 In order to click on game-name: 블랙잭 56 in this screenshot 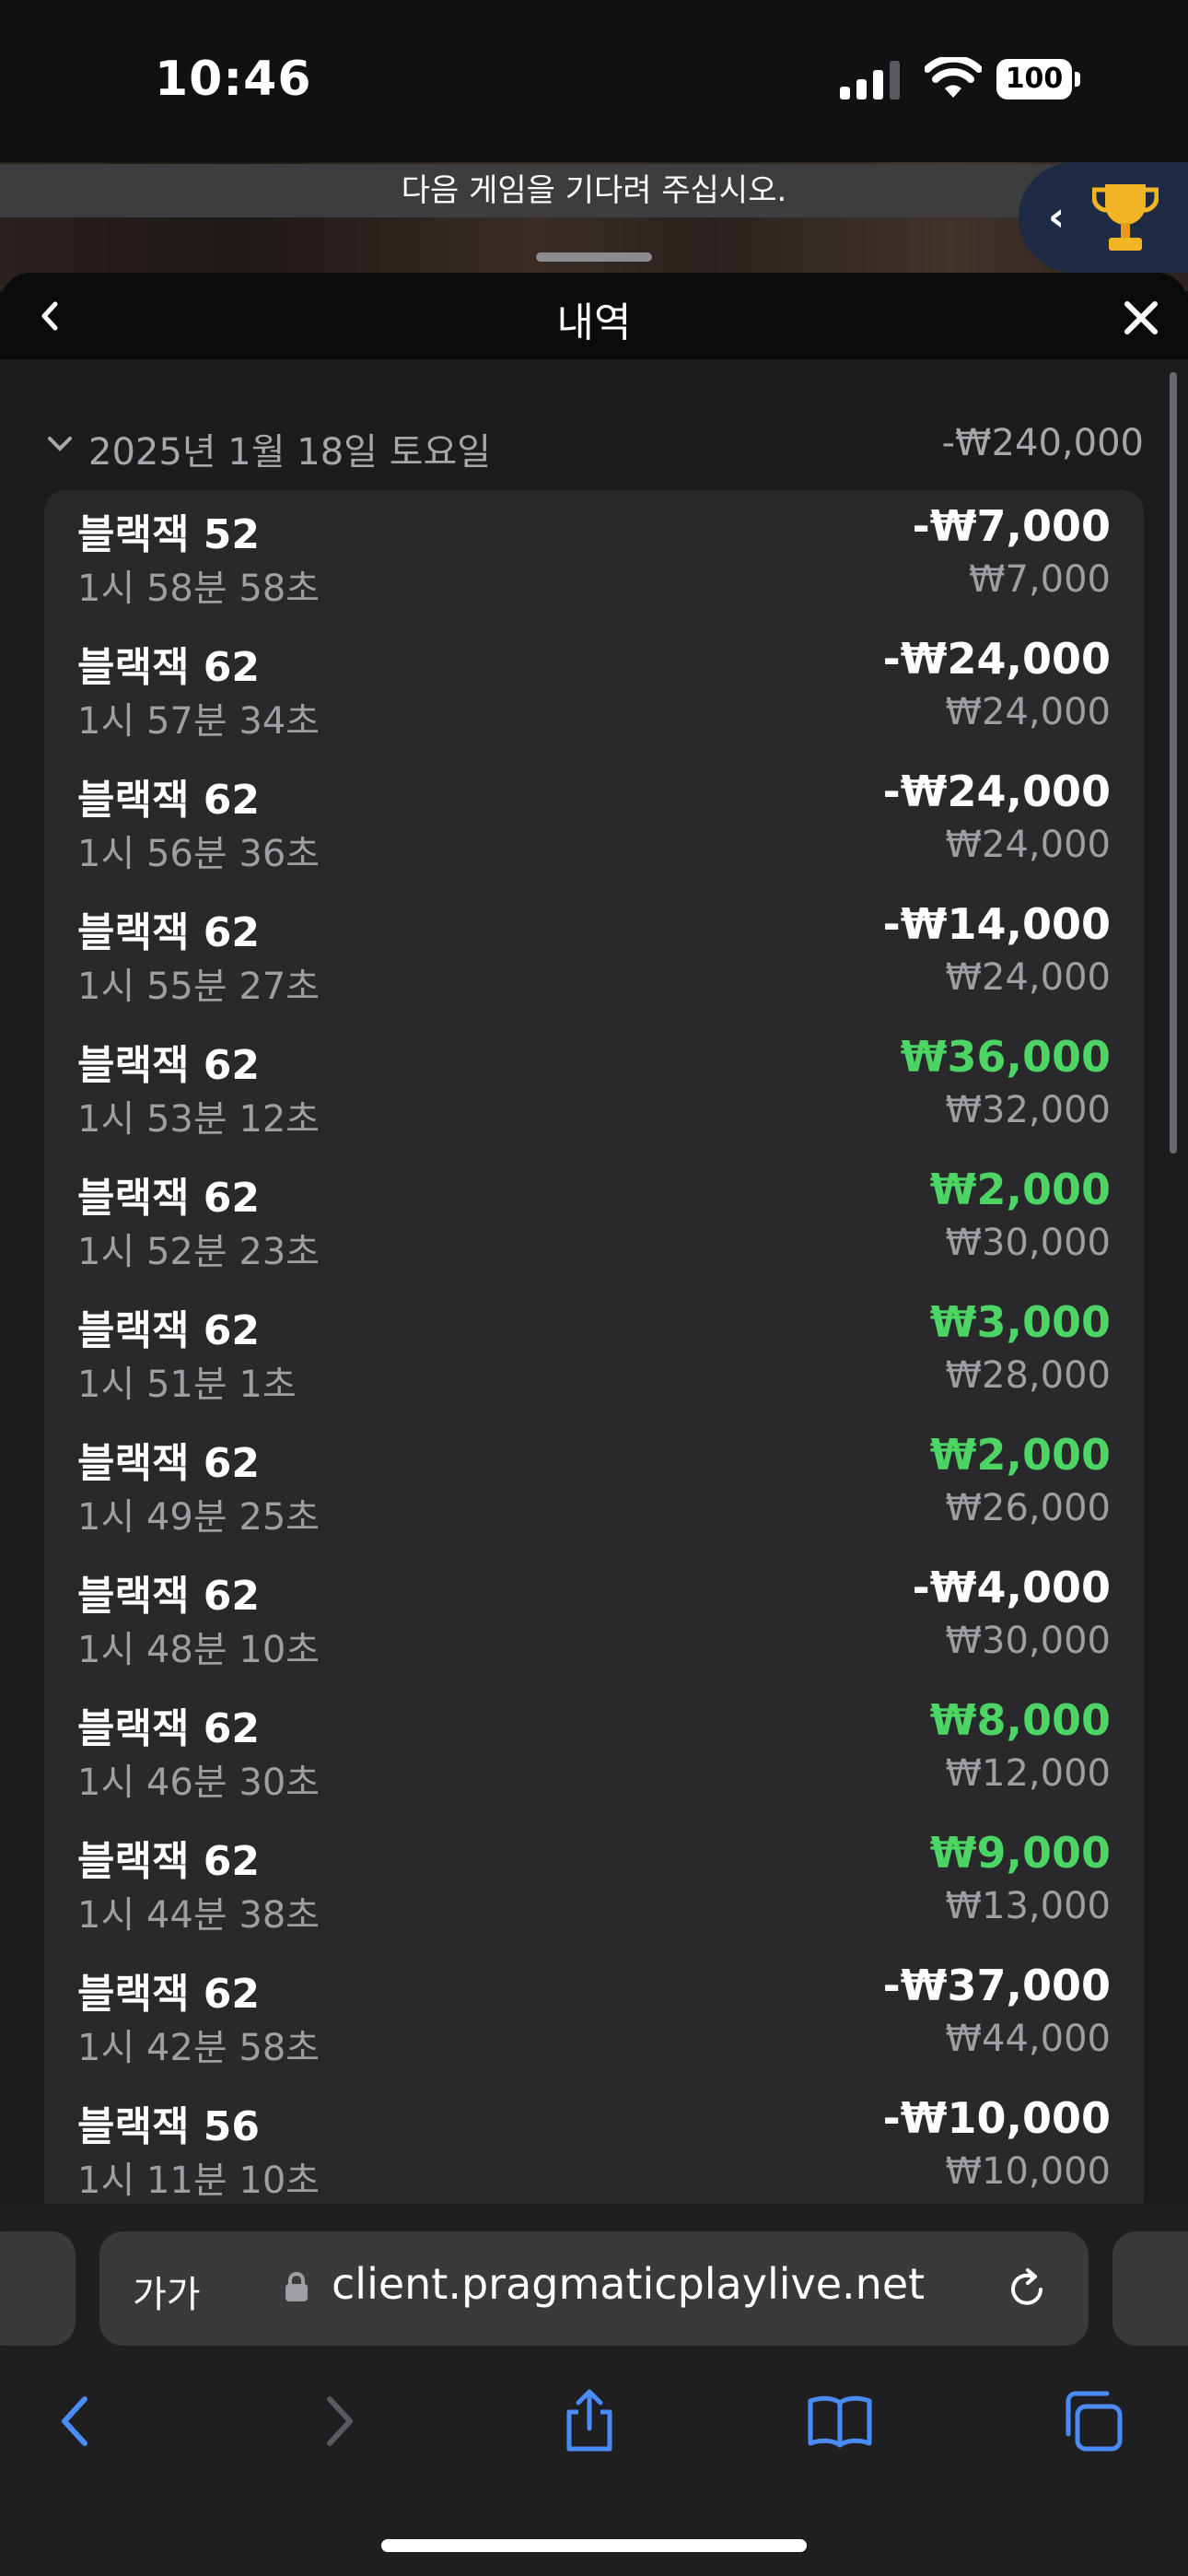, I will do `click(168, 2126)`.